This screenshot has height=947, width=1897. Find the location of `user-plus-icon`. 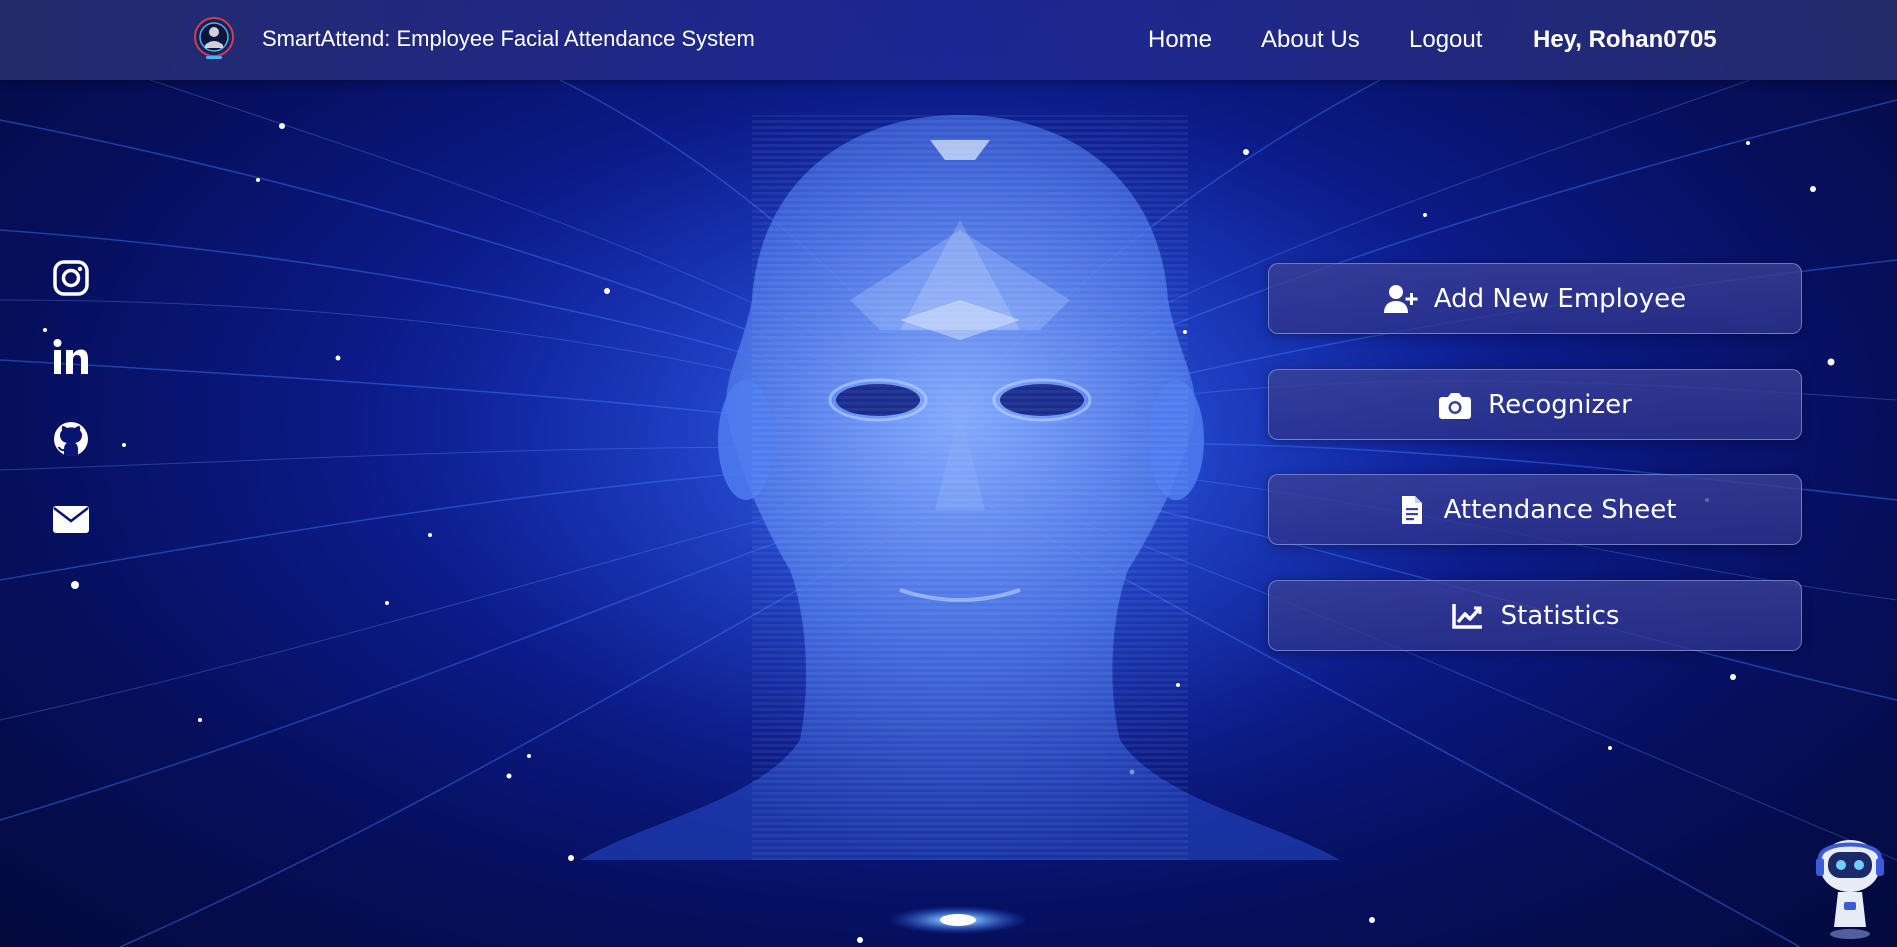

user-plus-icon is located at coordinates (1400, 299).